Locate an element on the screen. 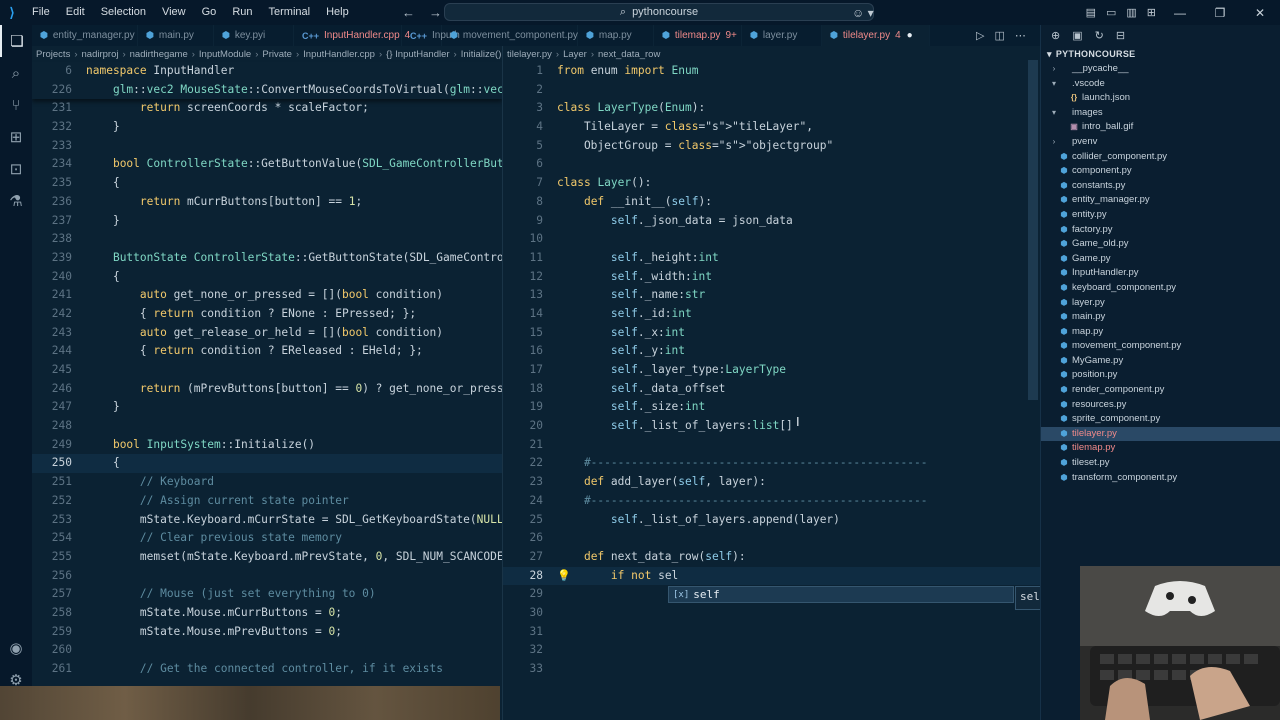  code-line: 12 self._width:int is located at coordinates (771, 277).